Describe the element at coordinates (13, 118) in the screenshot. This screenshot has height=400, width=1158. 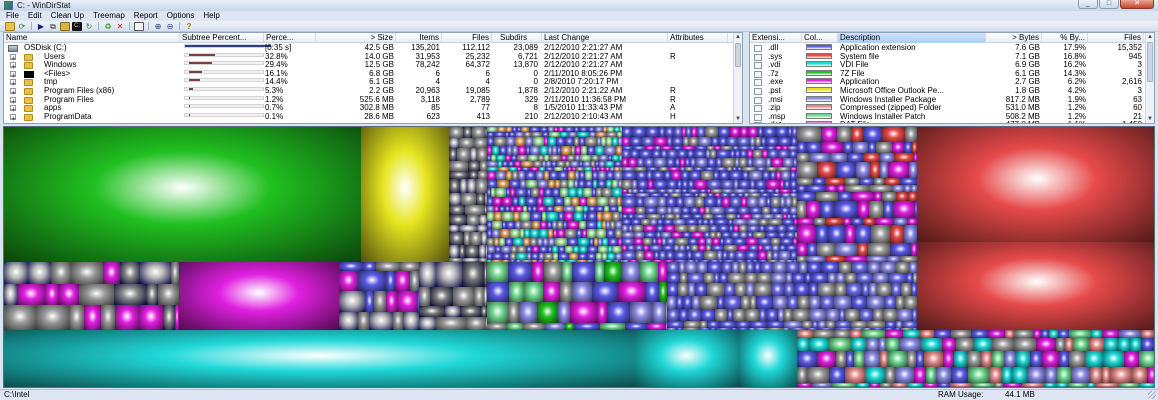
I see `expand-icon: +` at that location.